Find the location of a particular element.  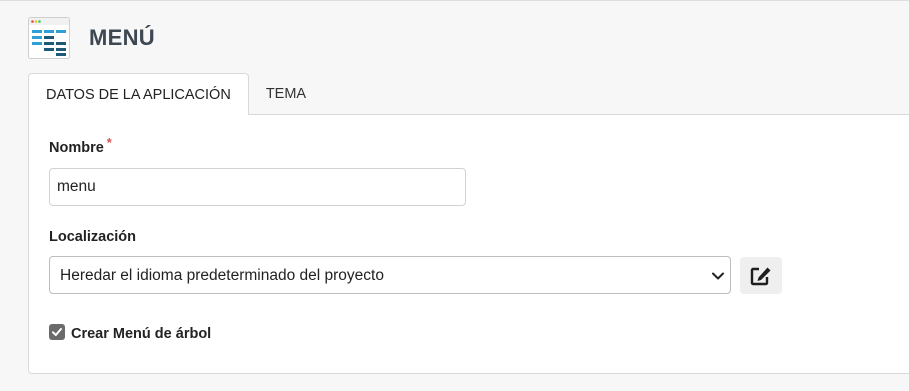

tab-bar: DATOS DE LA APLICACIÓN TEMA is located at coordinates (175, 94).